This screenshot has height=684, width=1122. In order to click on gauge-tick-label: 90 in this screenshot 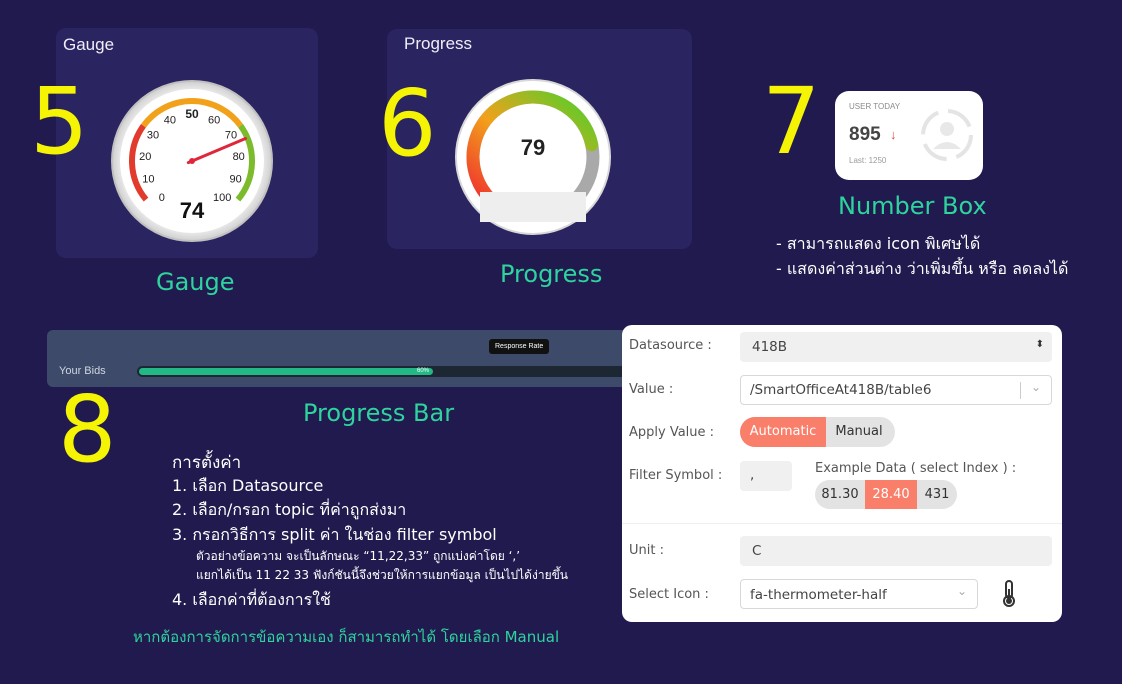, I will do `click(235, 180)`.